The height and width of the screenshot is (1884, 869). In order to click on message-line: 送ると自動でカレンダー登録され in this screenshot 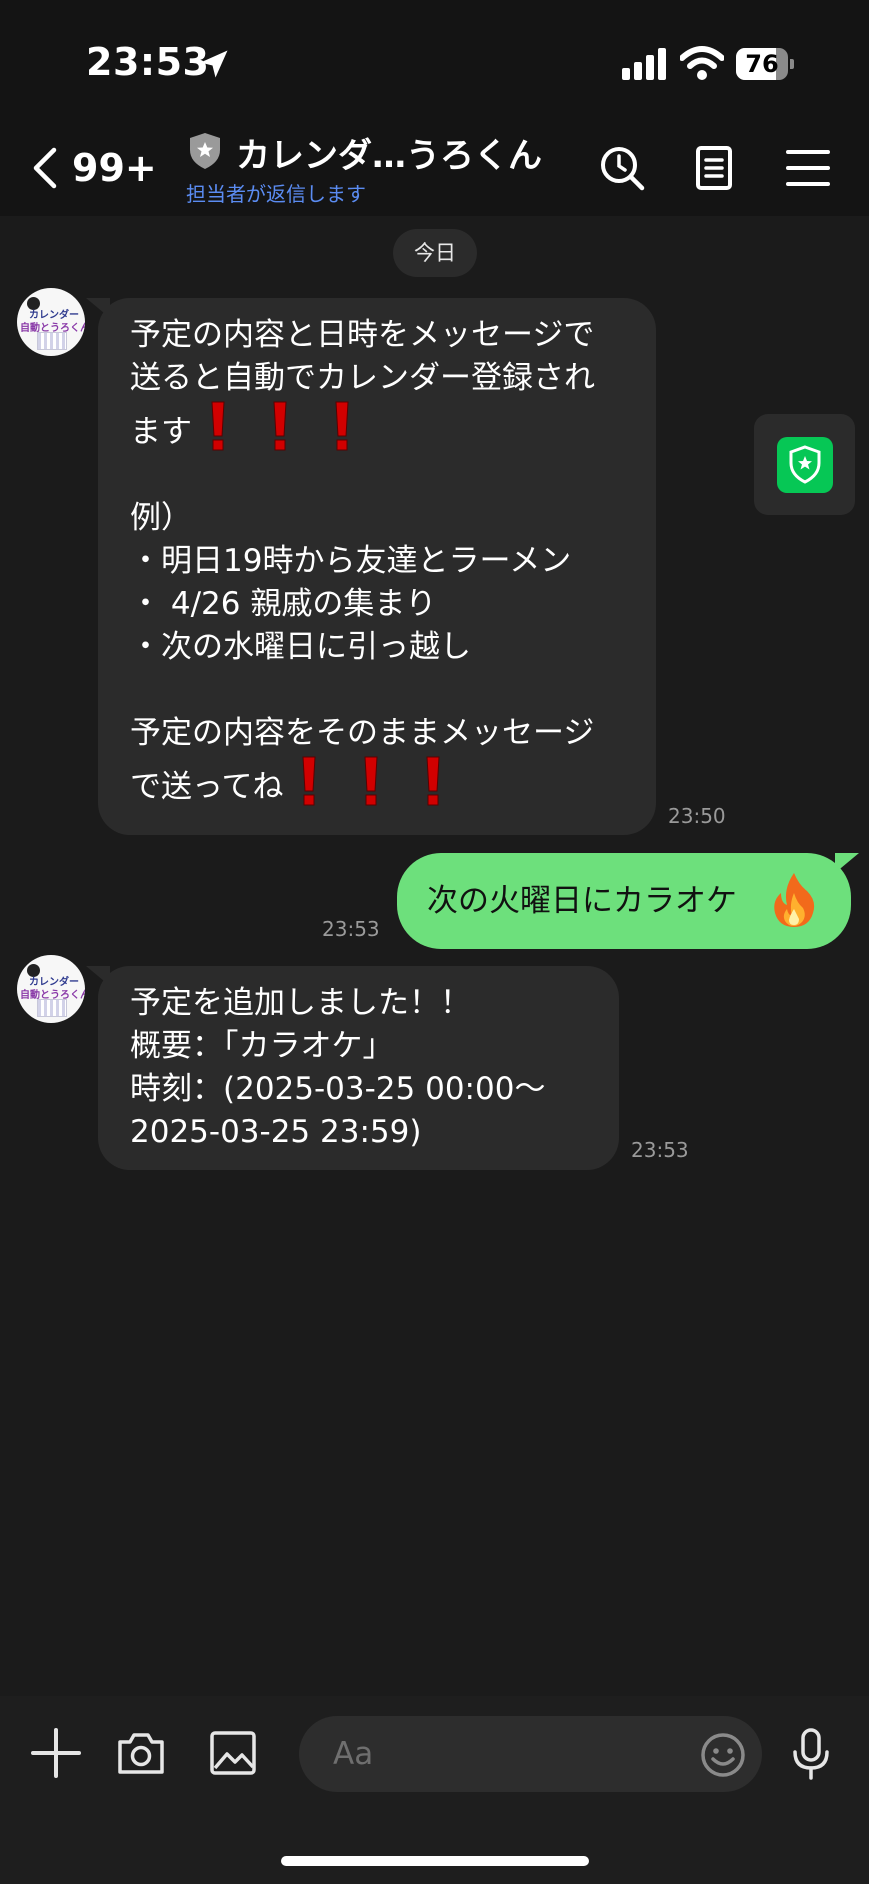, I will do `click(362, 378)`.